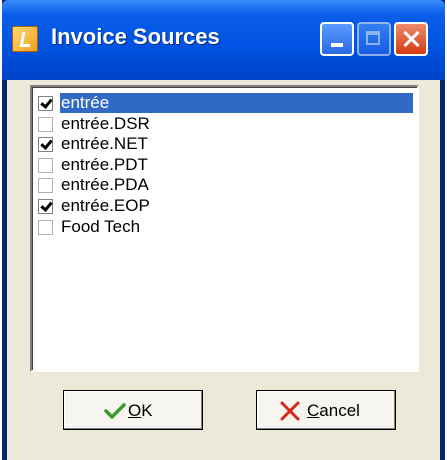  Describe the element at coordinates (374, 39) in the screenshot. I see `maximize-button` at that location.